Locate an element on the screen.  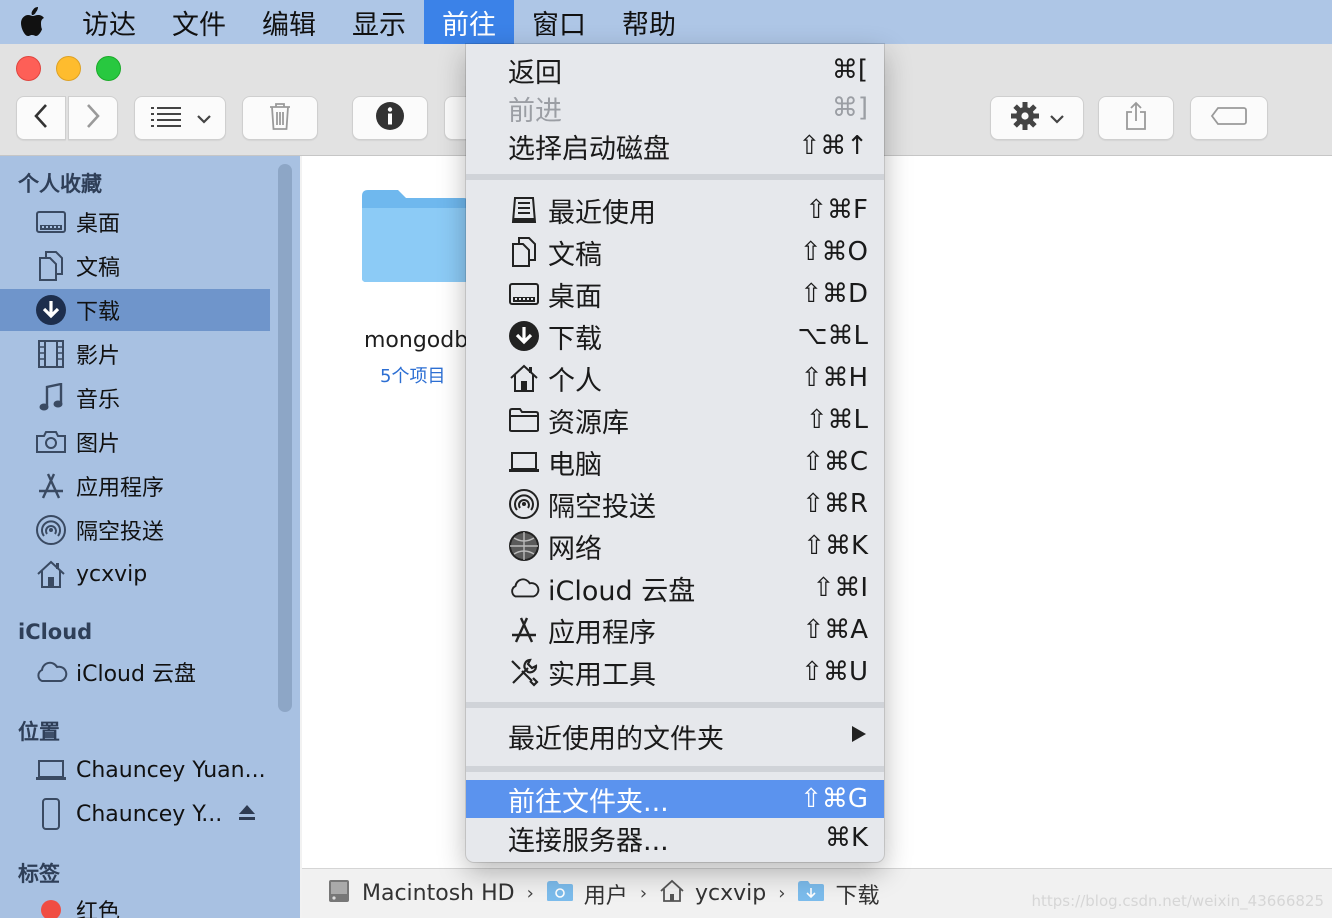
menu-help: 帮助 is located at coordinates (649, 22).